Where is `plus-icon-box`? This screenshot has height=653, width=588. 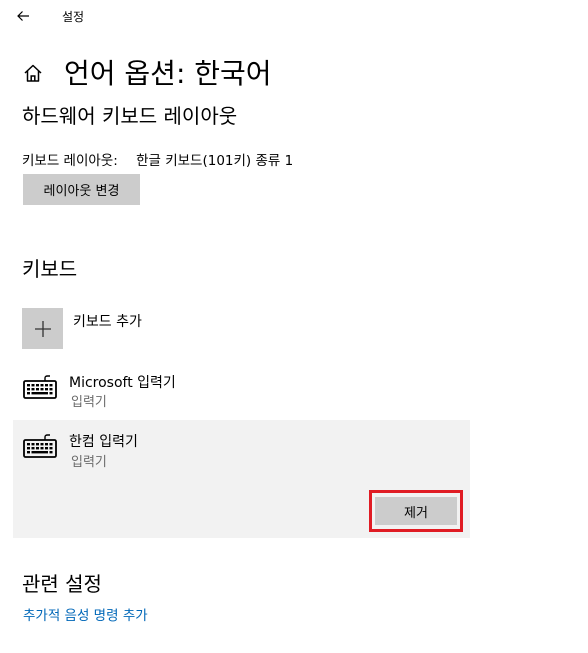 plus-icon-box is located at coordinates (42, 328).